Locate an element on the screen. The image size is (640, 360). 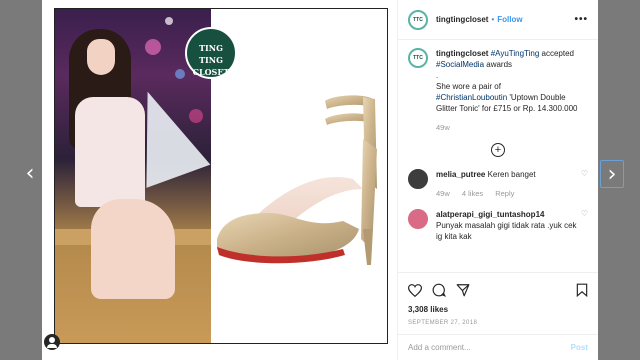
caption-text: accepted is located at coordinates (557, 53).